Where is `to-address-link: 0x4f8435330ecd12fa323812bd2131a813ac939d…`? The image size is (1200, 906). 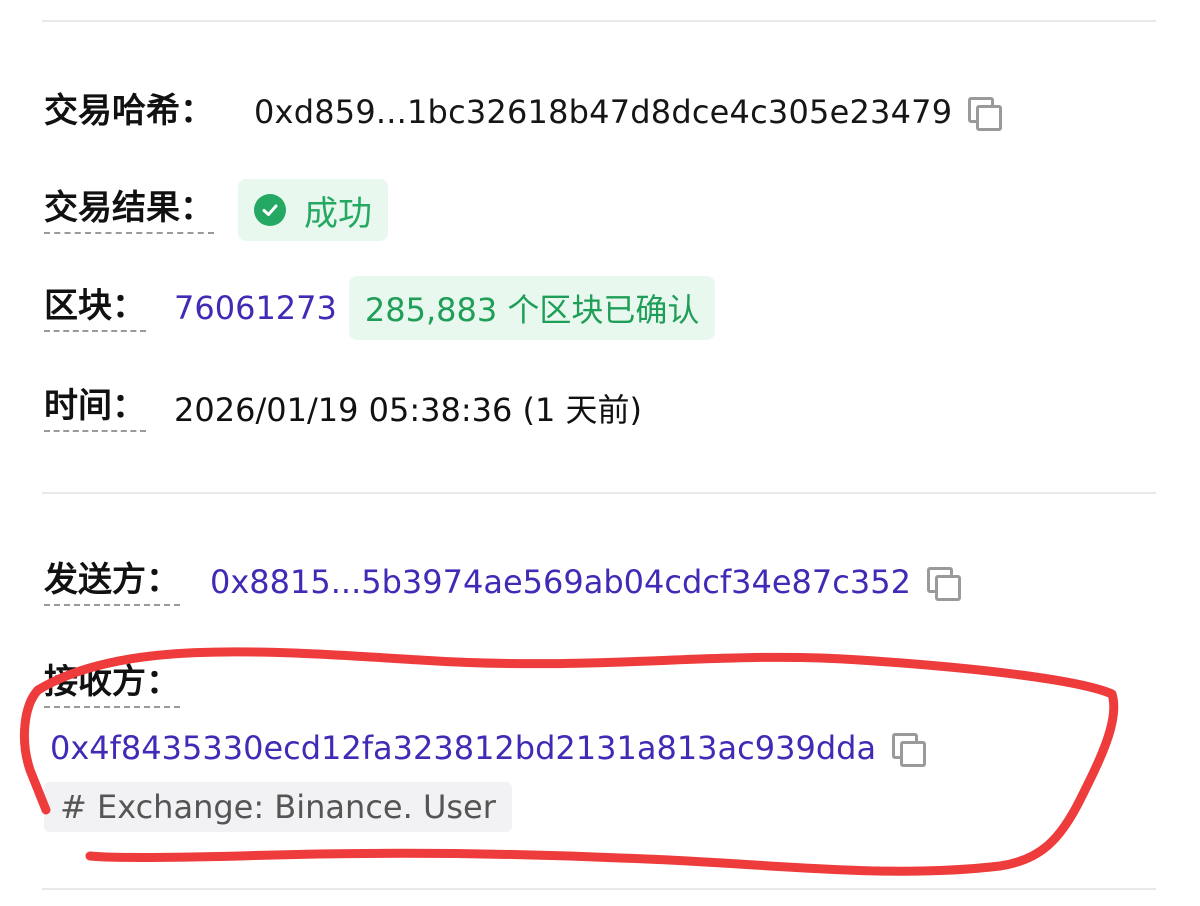
to-address-link: 0x4f8435330ecd12fa323812bd2131a813ac939d… is located at coordinates (463, 748).